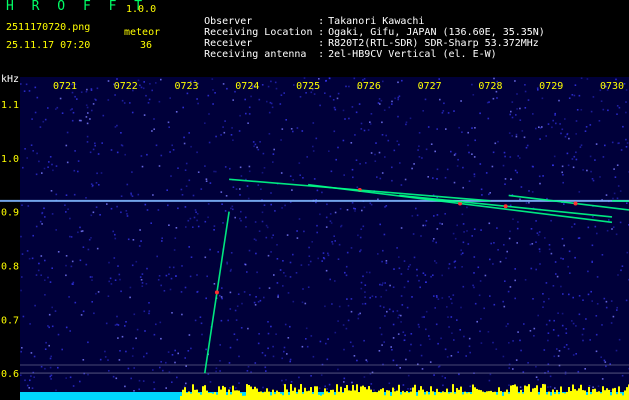  What do you see at coordinates (490, 86) in the screenshot?
I see `x-tick-label: 0728` at bounding box center [490, 86].